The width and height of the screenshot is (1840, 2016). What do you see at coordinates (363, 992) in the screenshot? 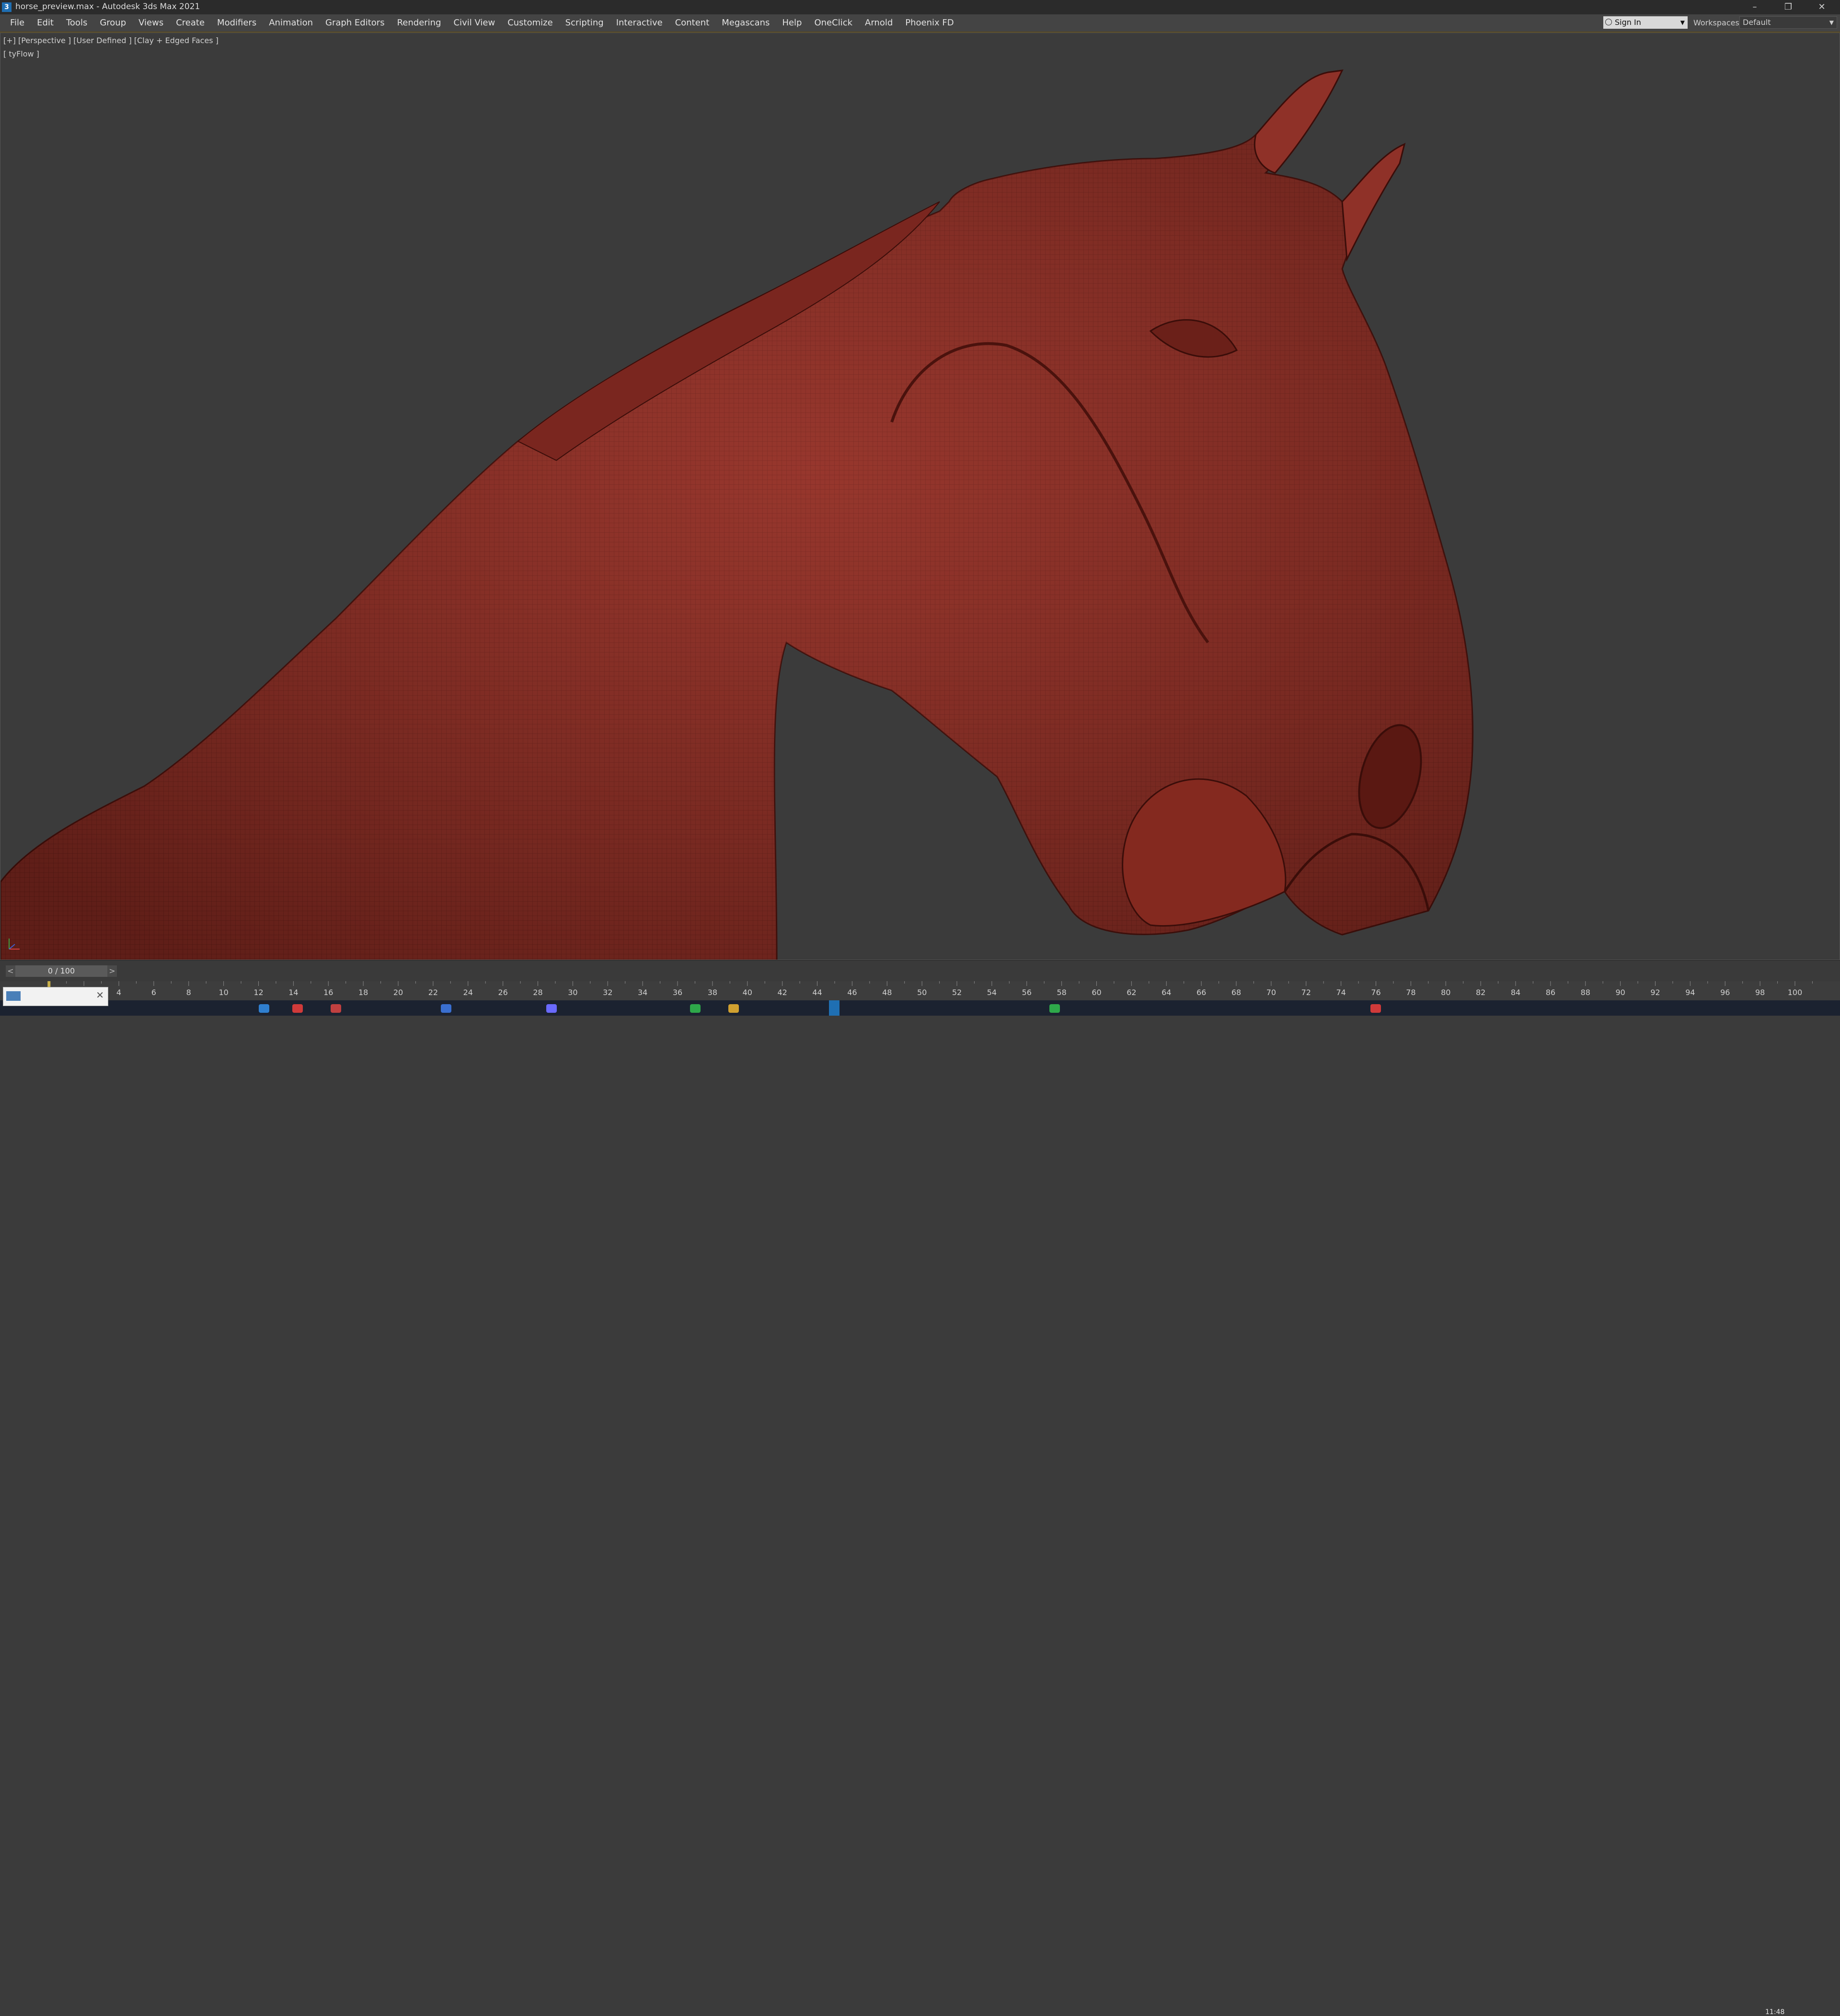
I see `ruler-tick-label: 18` at bounding box center [363, 992].